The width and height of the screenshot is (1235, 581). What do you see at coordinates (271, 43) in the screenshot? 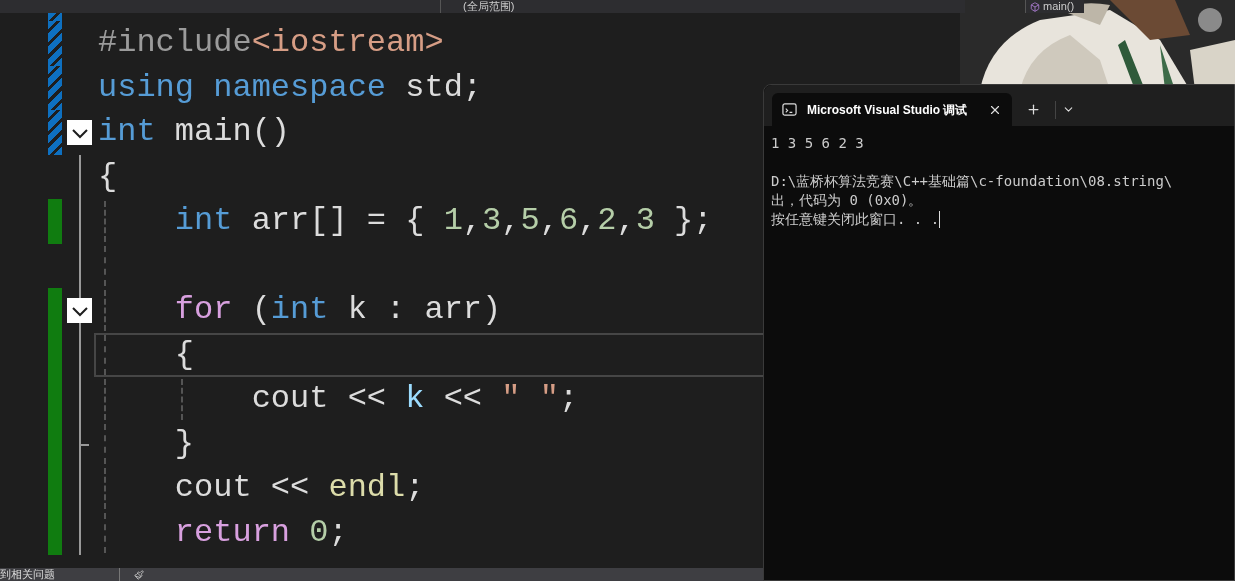
I see `code-line: #include<iostream>` at bounding box center [271, 43].